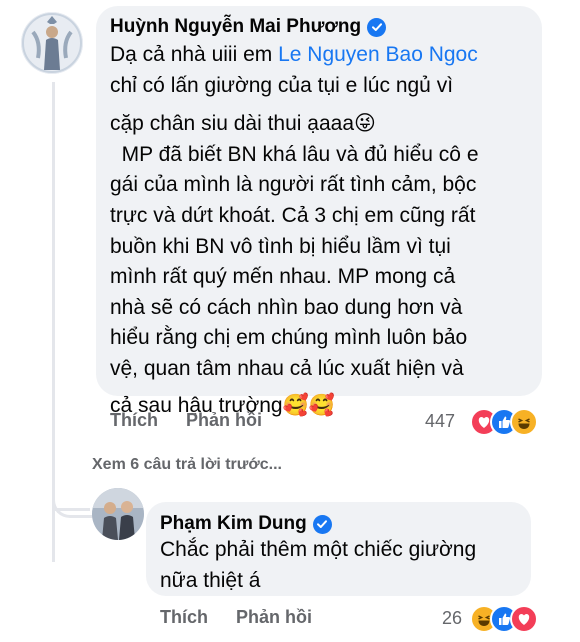 The image size is (580, 642). Describe the element at coordinates (287, 368) in the screenshot. I see `comment-line: vệ, quan tâm nhau cả lúc xuất hiện và` at that location.